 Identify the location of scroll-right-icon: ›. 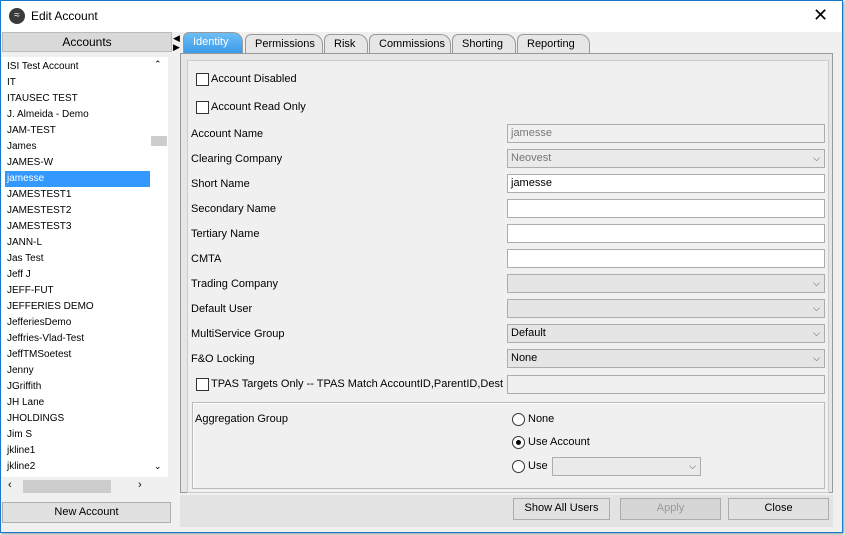
(140, 485).